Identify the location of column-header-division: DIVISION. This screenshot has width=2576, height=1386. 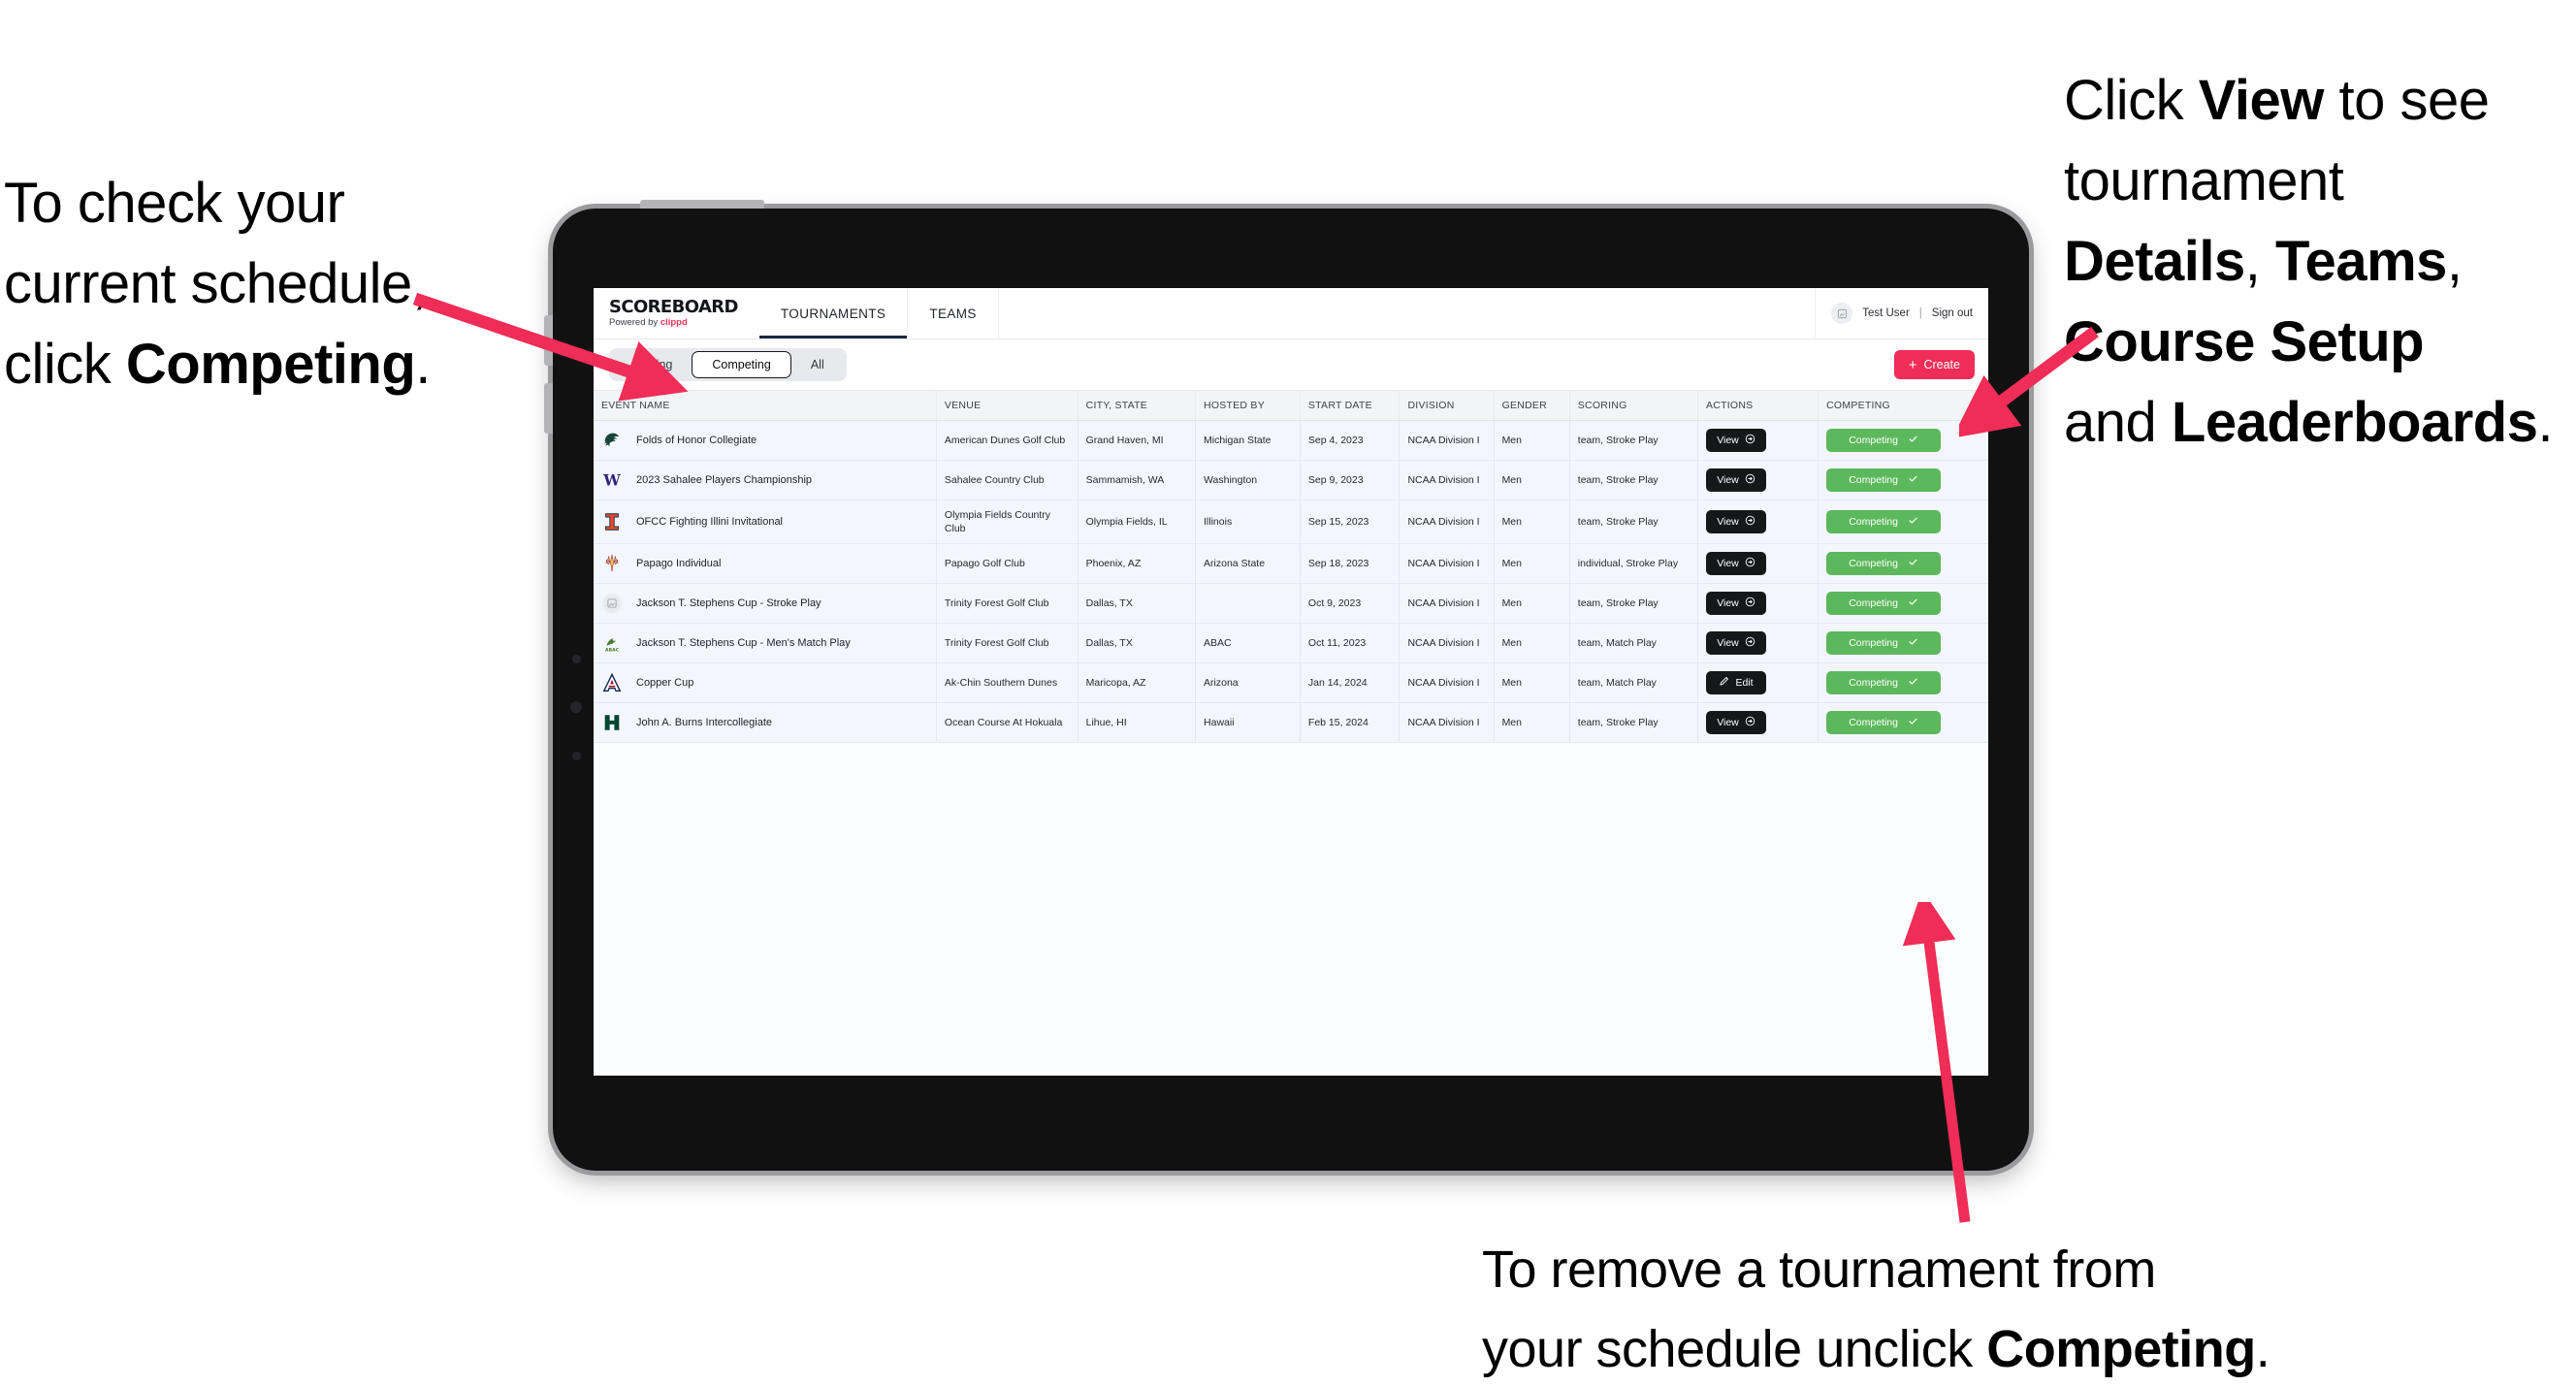
(1447, 406).